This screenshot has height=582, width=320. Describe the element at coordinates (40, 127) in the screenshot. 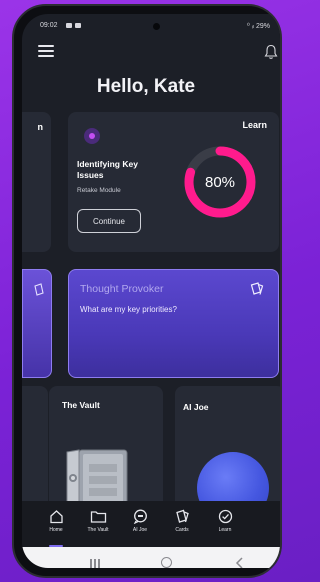

I see `previous-card-label: n` at that location.